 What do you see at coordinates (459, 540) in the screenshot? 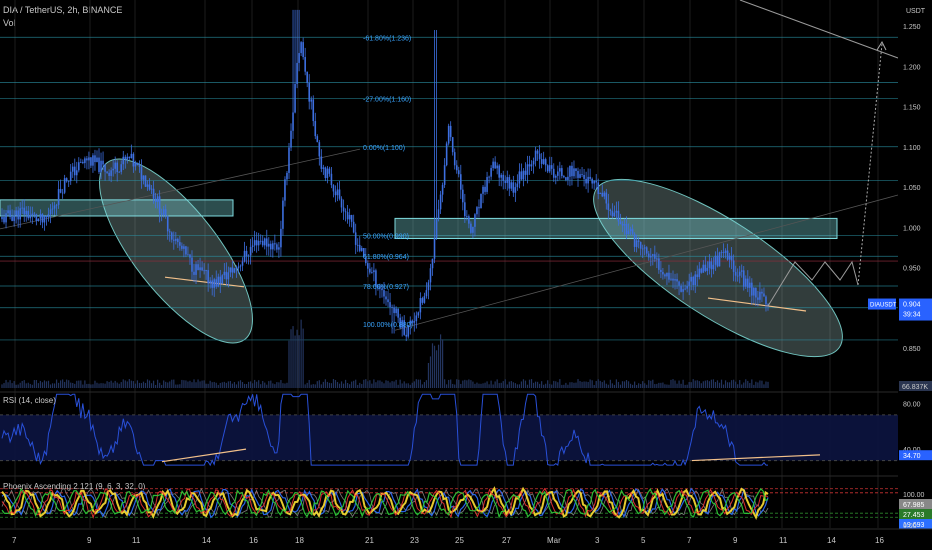
I see `time-tick: 25` at bounding box center [459, 540].